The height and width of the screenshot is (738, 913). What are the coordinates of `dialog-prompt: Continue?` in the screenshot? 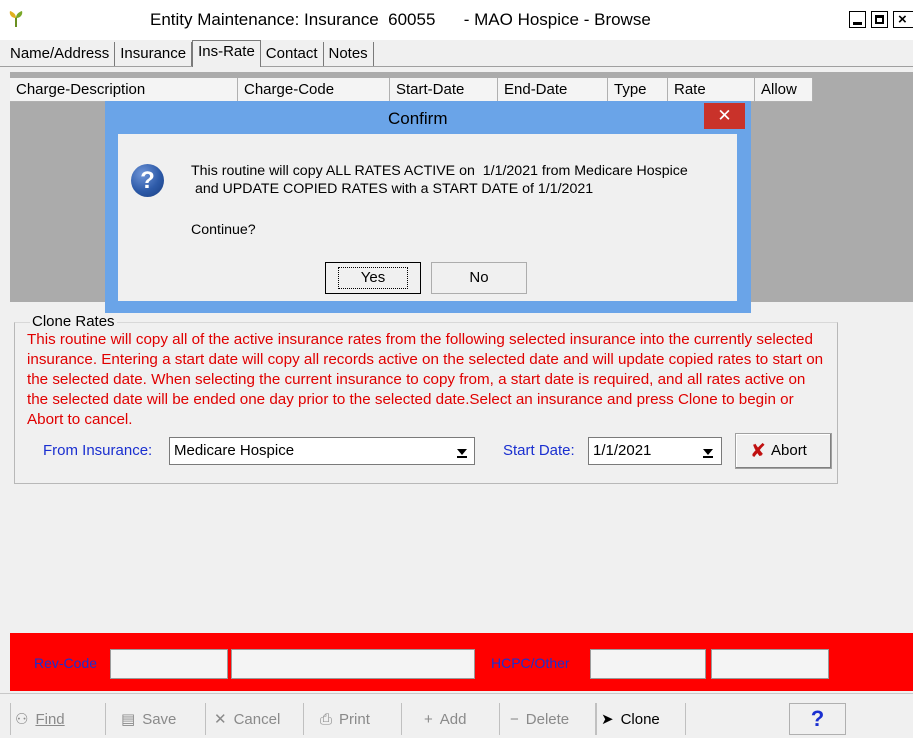 It's located at (223, 230).